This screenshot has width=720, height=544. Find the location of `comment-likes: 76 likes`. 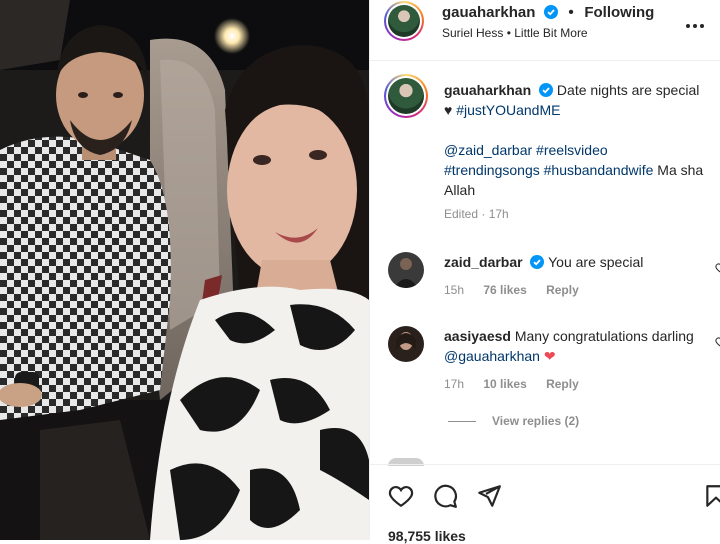

comment-likes: 76 likes is located at coordinates (504, 290).